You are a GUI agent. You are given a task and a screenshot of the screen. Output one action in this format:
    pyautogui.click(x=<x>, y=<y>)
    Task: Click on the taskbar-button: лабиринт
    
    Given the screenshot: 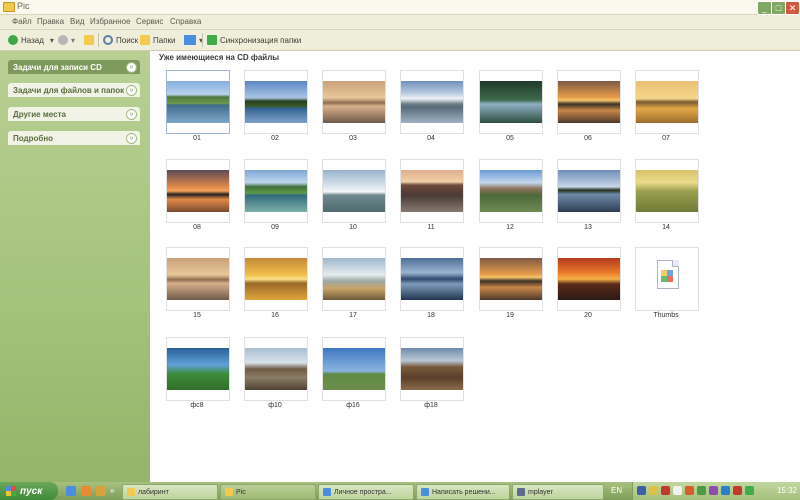 What is the action you would take?
    pyautogui.click(x=170, y=492)
    